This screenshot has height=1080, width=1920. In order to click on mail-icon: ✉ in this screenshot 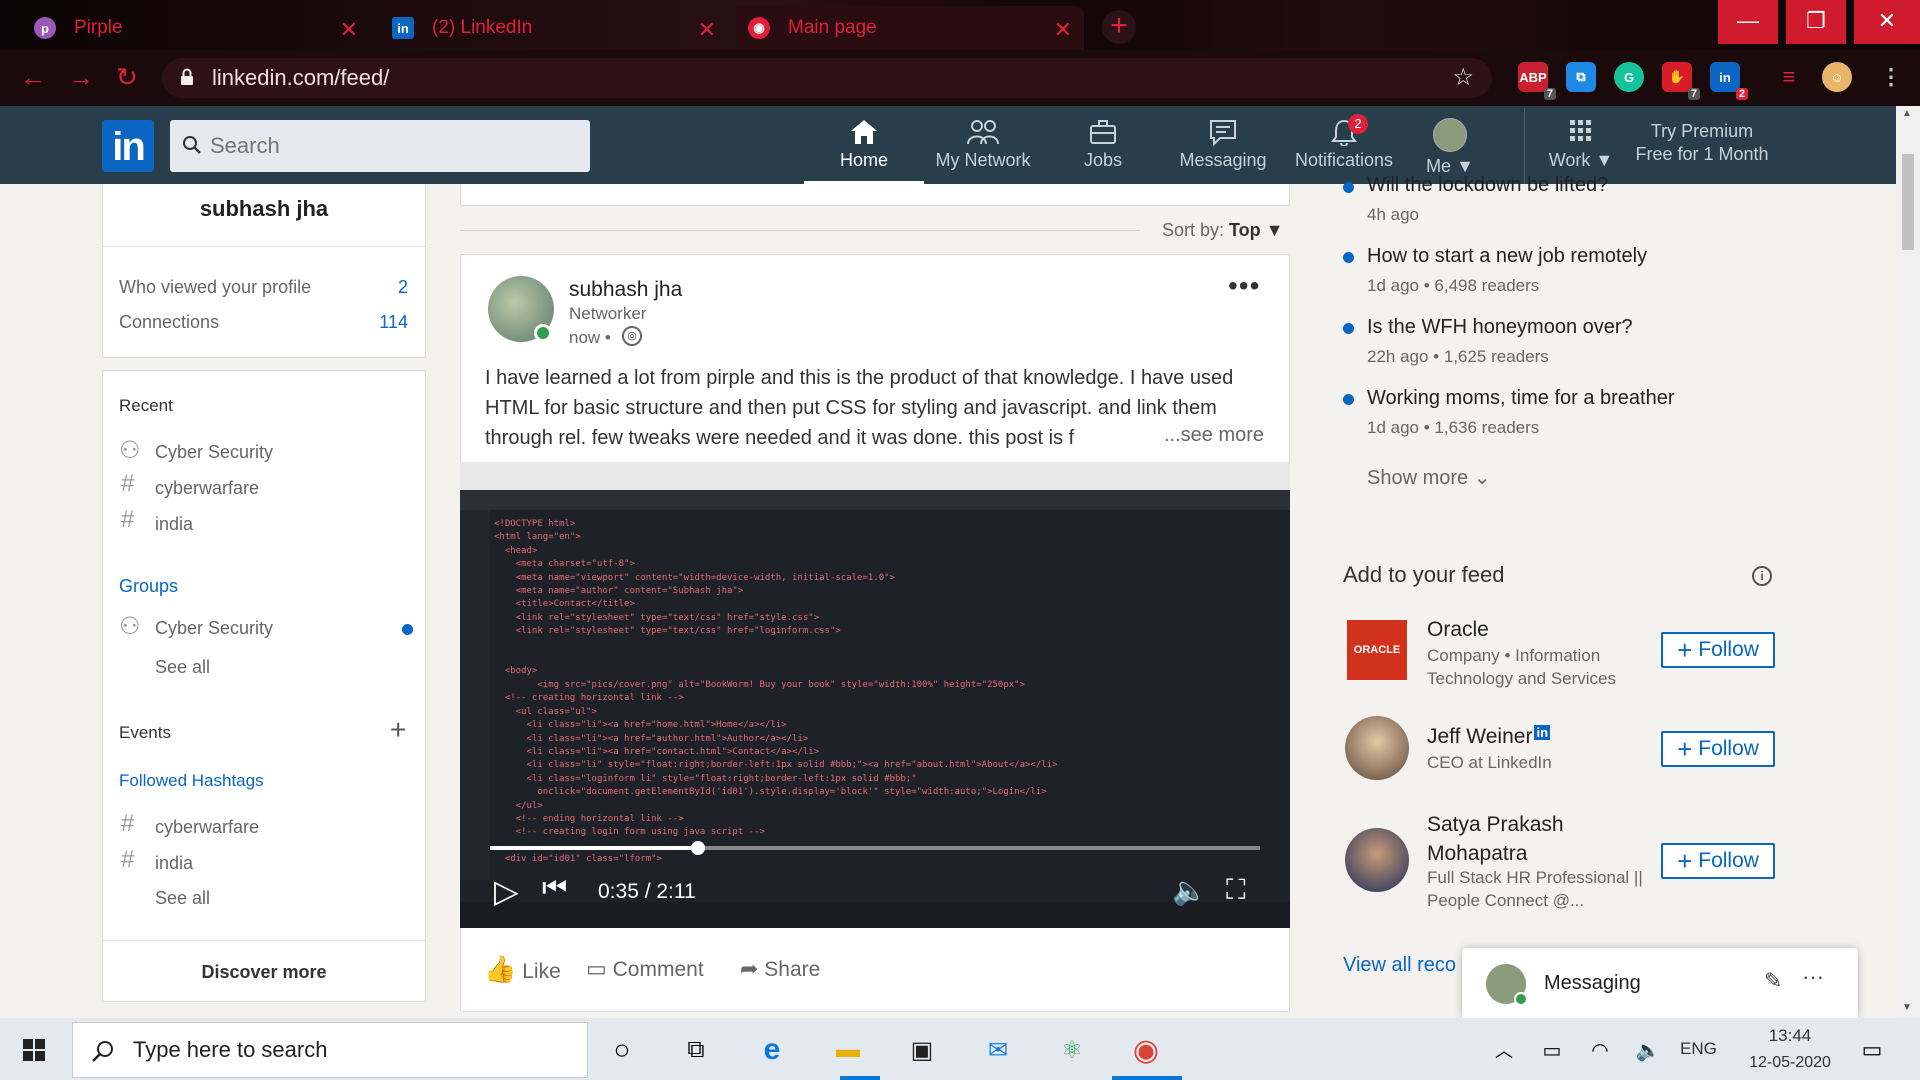, I will do `click(998, 1050)`.